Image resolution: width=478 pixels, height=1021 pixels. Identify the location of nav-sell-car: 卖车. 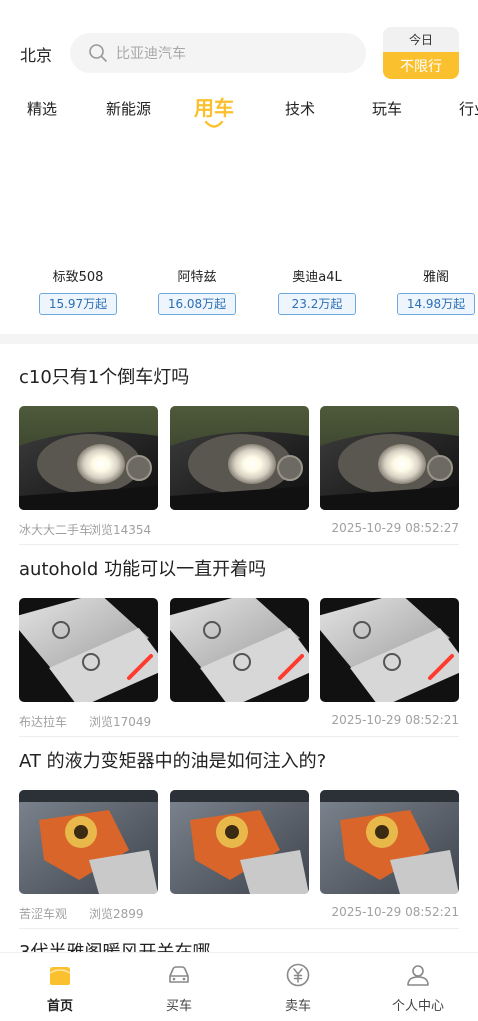
(298, 987).